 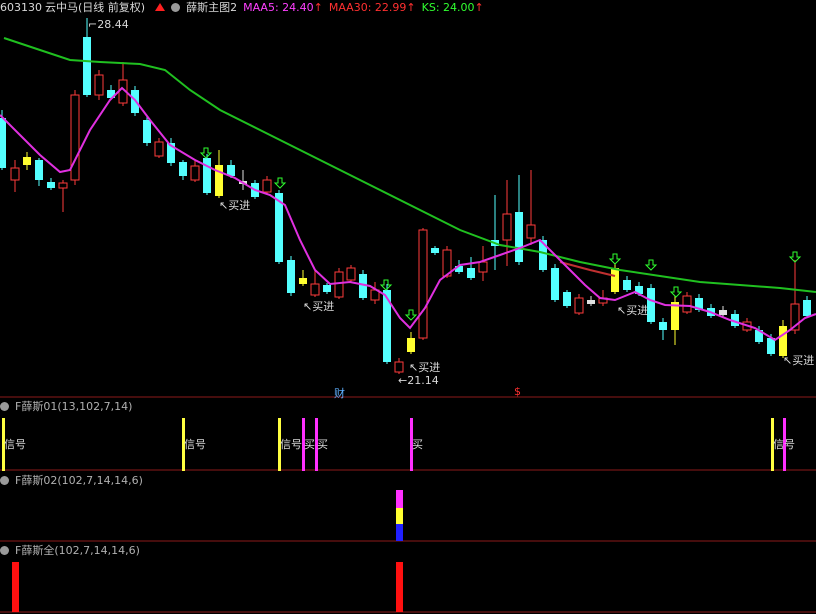 I want to click on maa5-value: MAA5: 24.40, so click(x=278, y=7).